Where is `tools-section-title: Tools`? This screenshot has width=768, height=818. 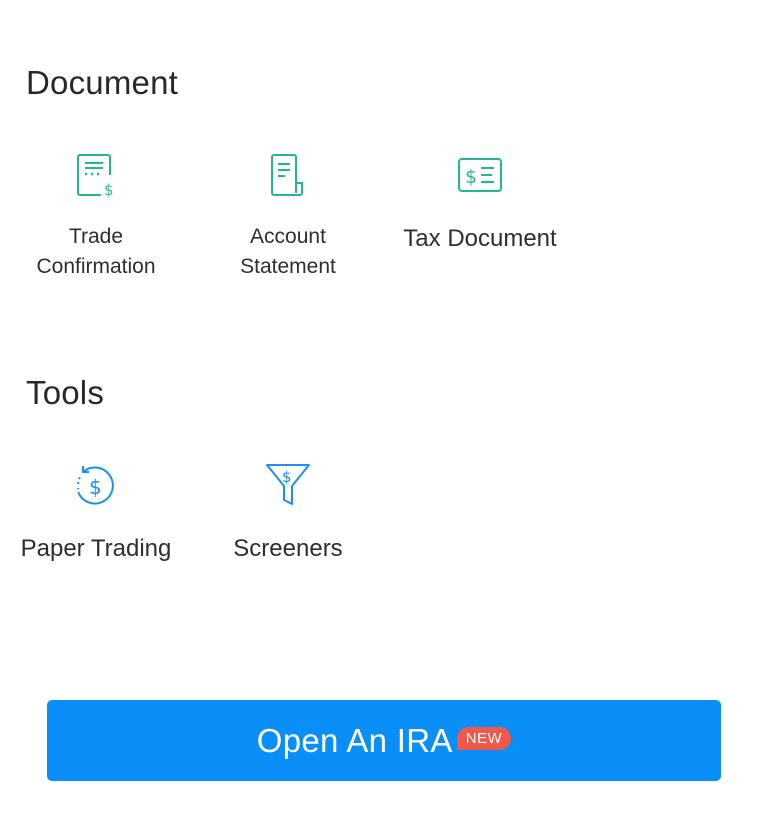 tools-section-title: Tools is located at coordinates (65, 392).